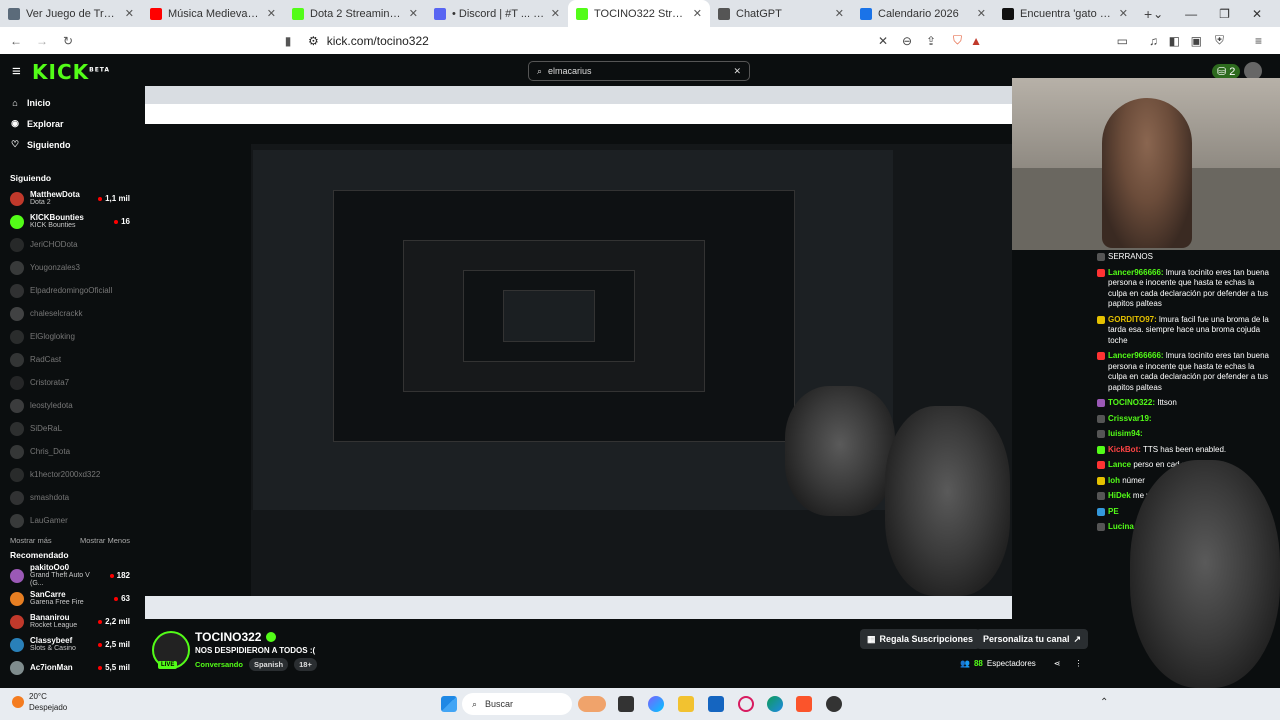  I want to click on sidebar-channel: SiDeRaL, so click(70, 428).